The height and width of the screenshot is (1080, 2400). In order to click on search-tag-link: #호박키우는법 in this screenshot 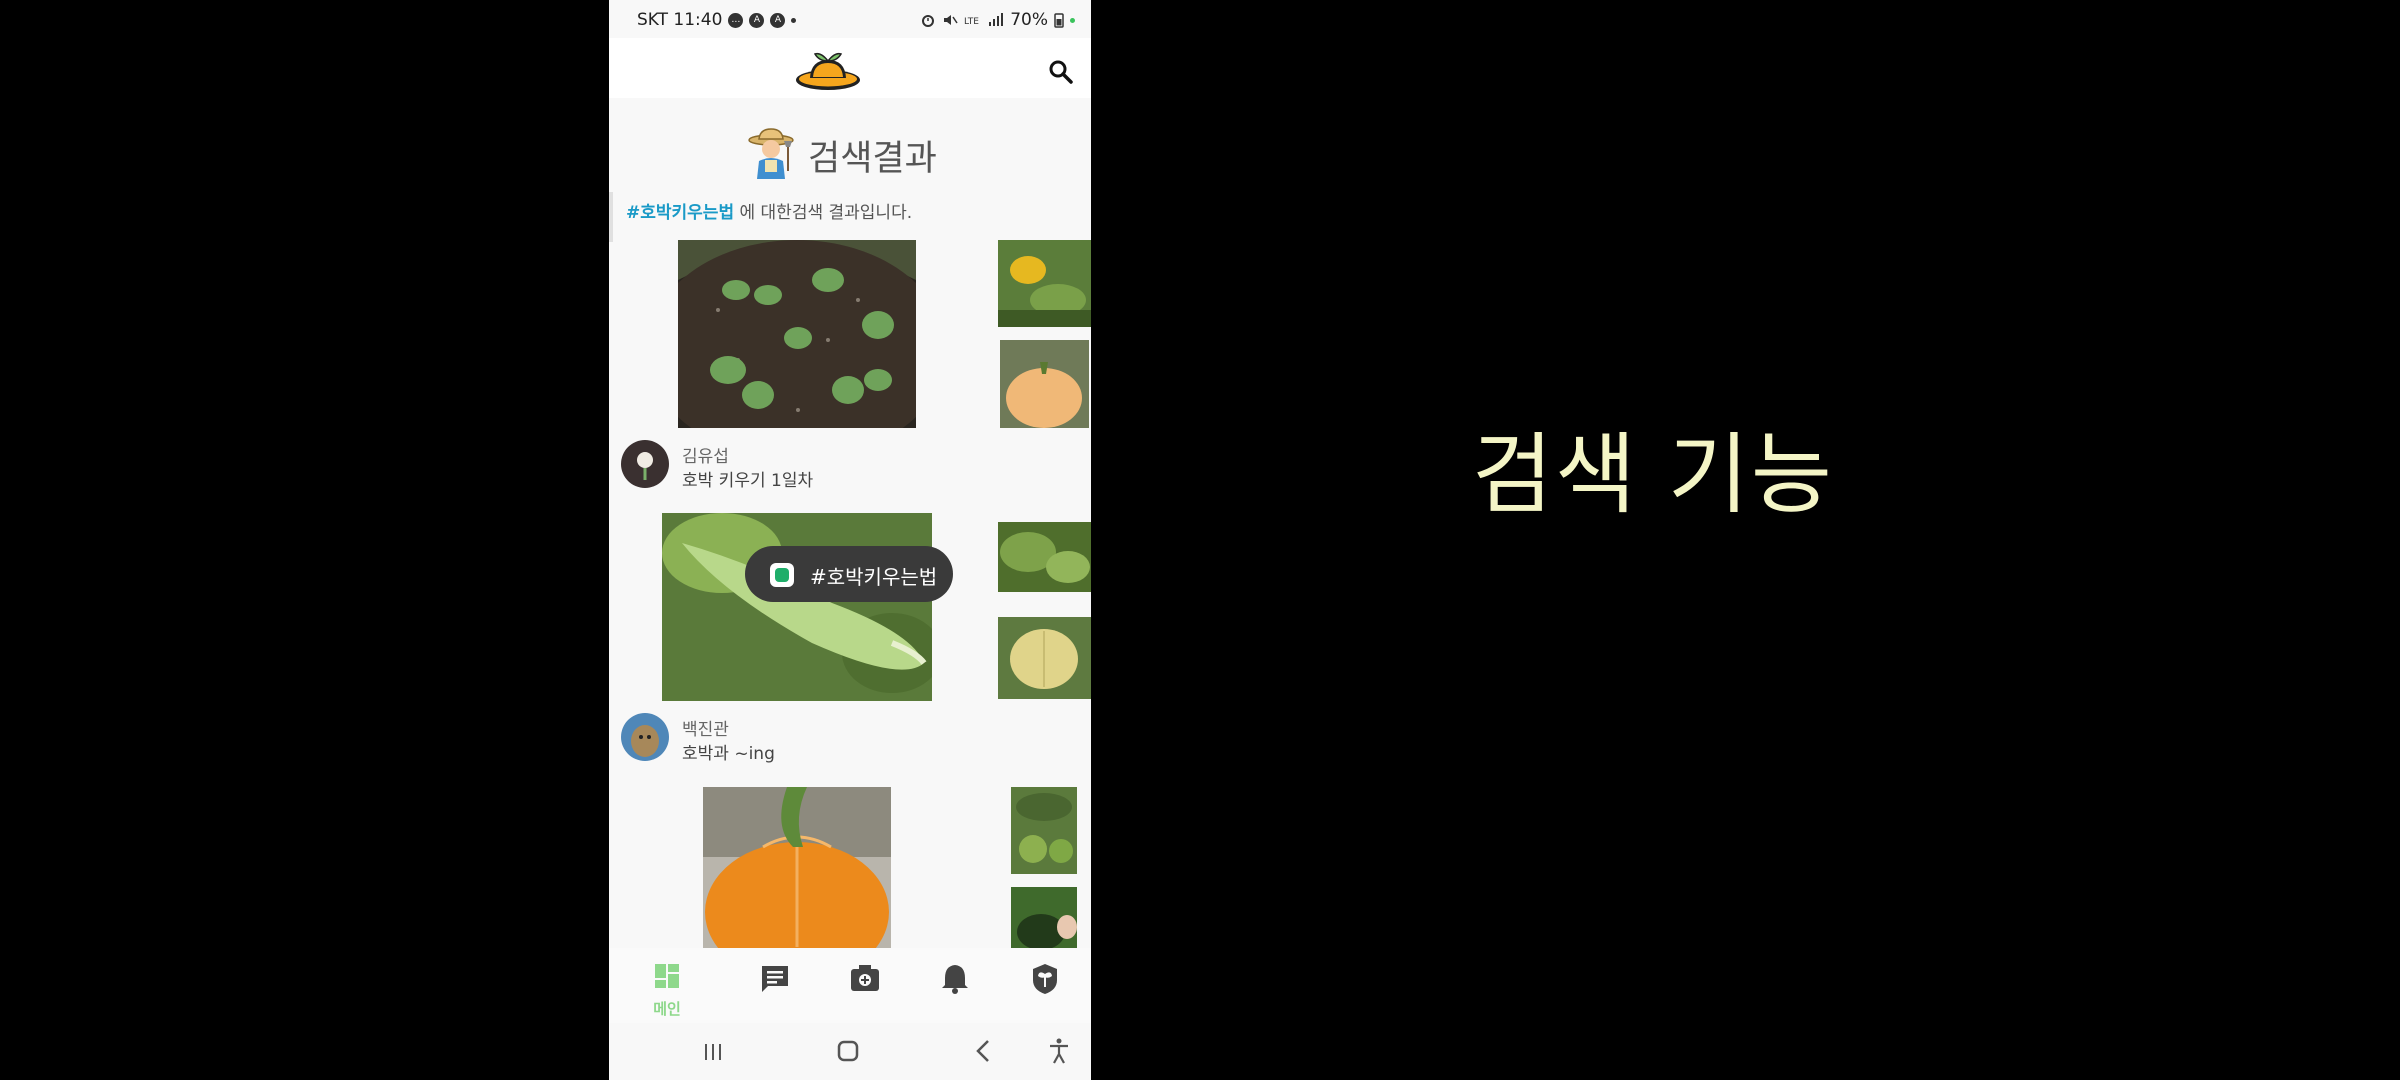, I will do `click(680, 213)`.